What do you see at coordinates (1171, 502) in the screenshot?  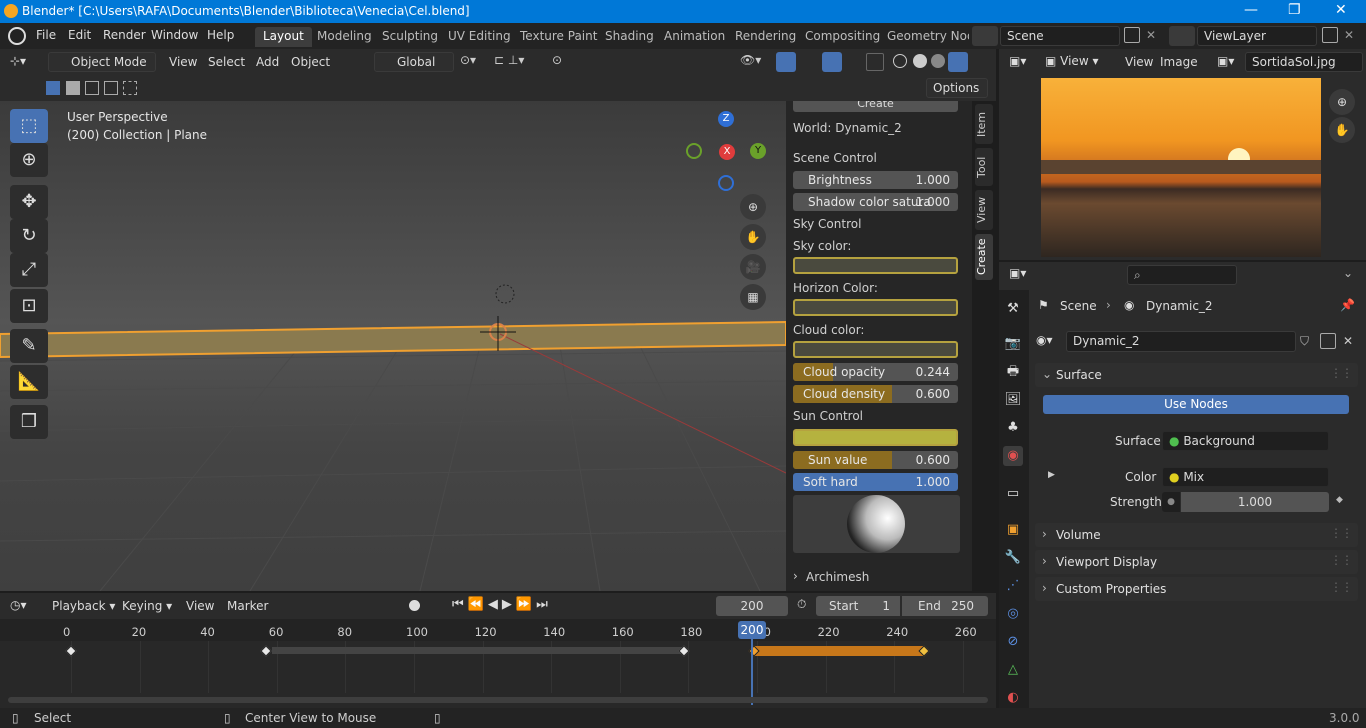 I see `strength-socket-icon: ●` at bounding box center [1171, 502].